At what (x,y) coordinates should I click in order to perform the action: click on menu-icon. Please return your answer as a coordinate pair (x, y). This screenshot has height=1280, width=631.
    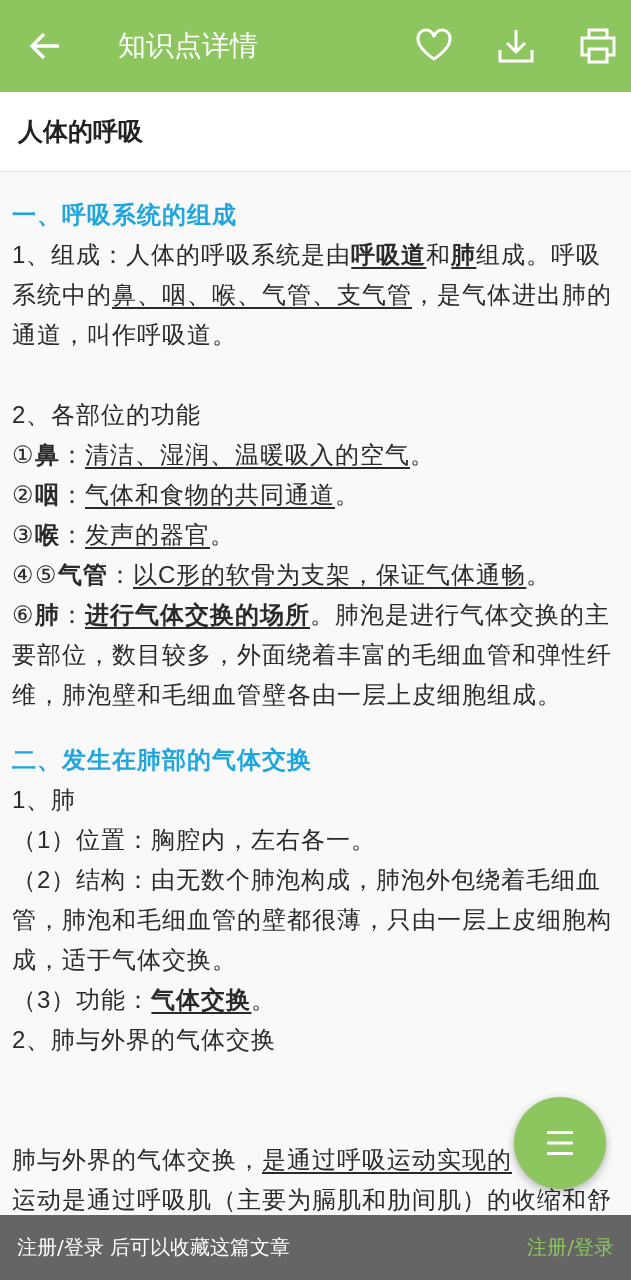
    Looking at the image, I should click on (560, 1143).